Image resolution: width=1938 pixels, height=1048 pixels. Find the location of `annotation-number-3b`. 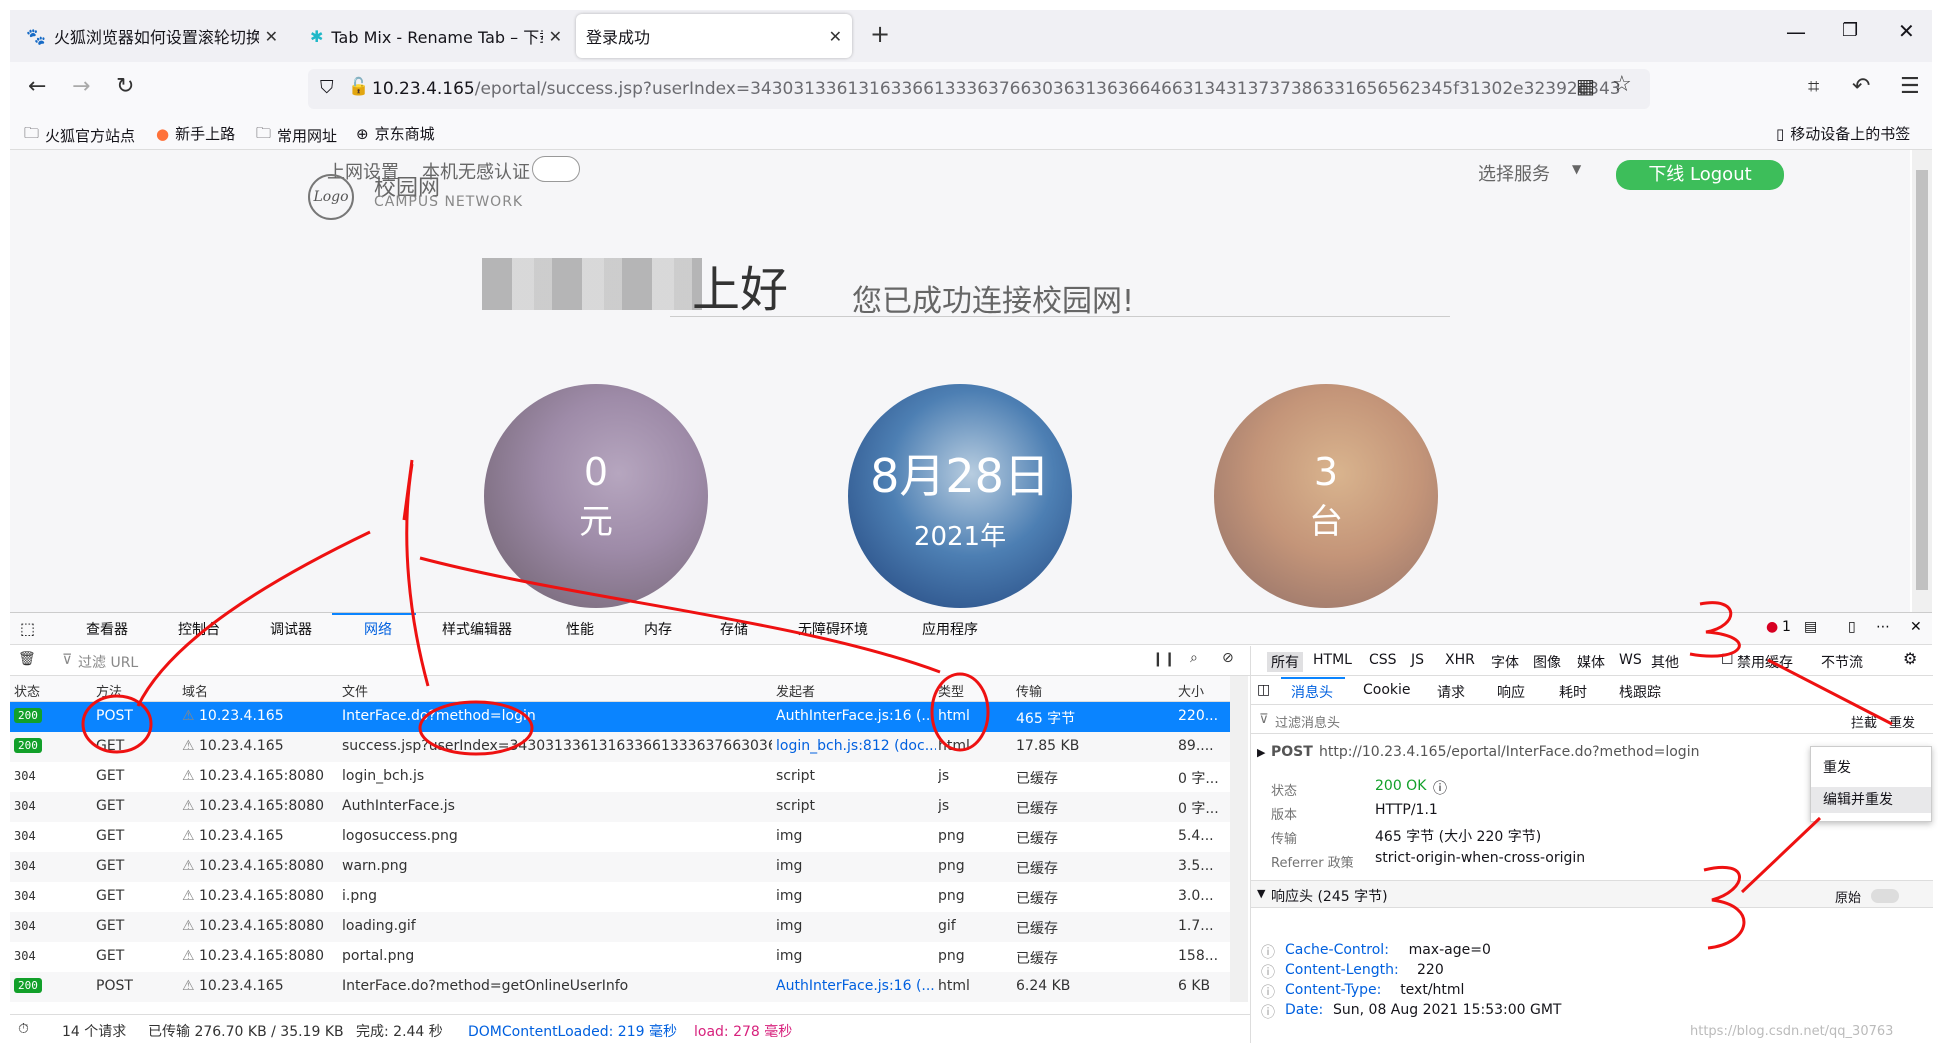

annotation-number-3b is located at coordinates (1724, 907).